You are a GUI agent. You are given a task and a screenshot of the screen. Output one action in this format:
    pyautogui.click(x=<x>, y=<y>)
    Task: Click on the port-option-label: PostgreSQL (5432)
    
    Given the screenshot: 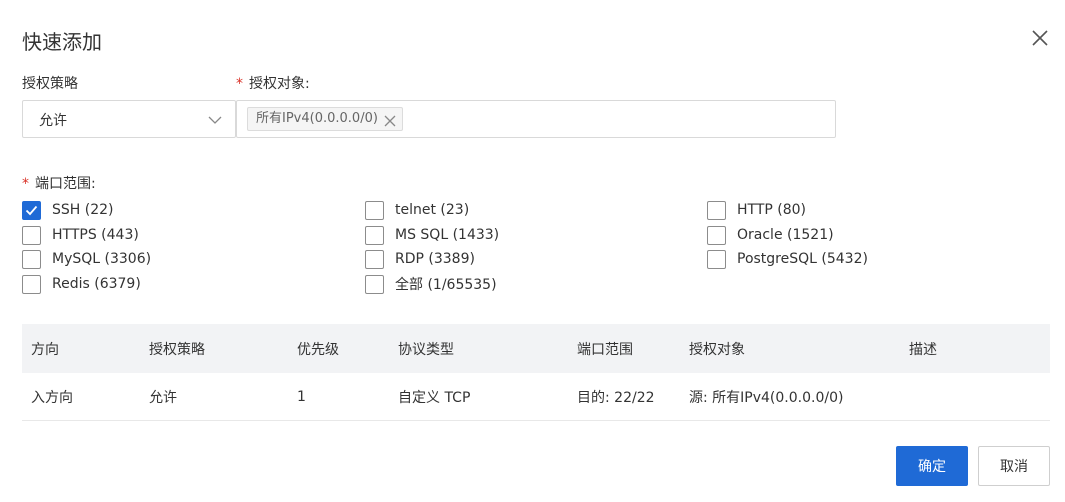 What is the action you would take?
    pyautogui.click(x=802, y=259)
    